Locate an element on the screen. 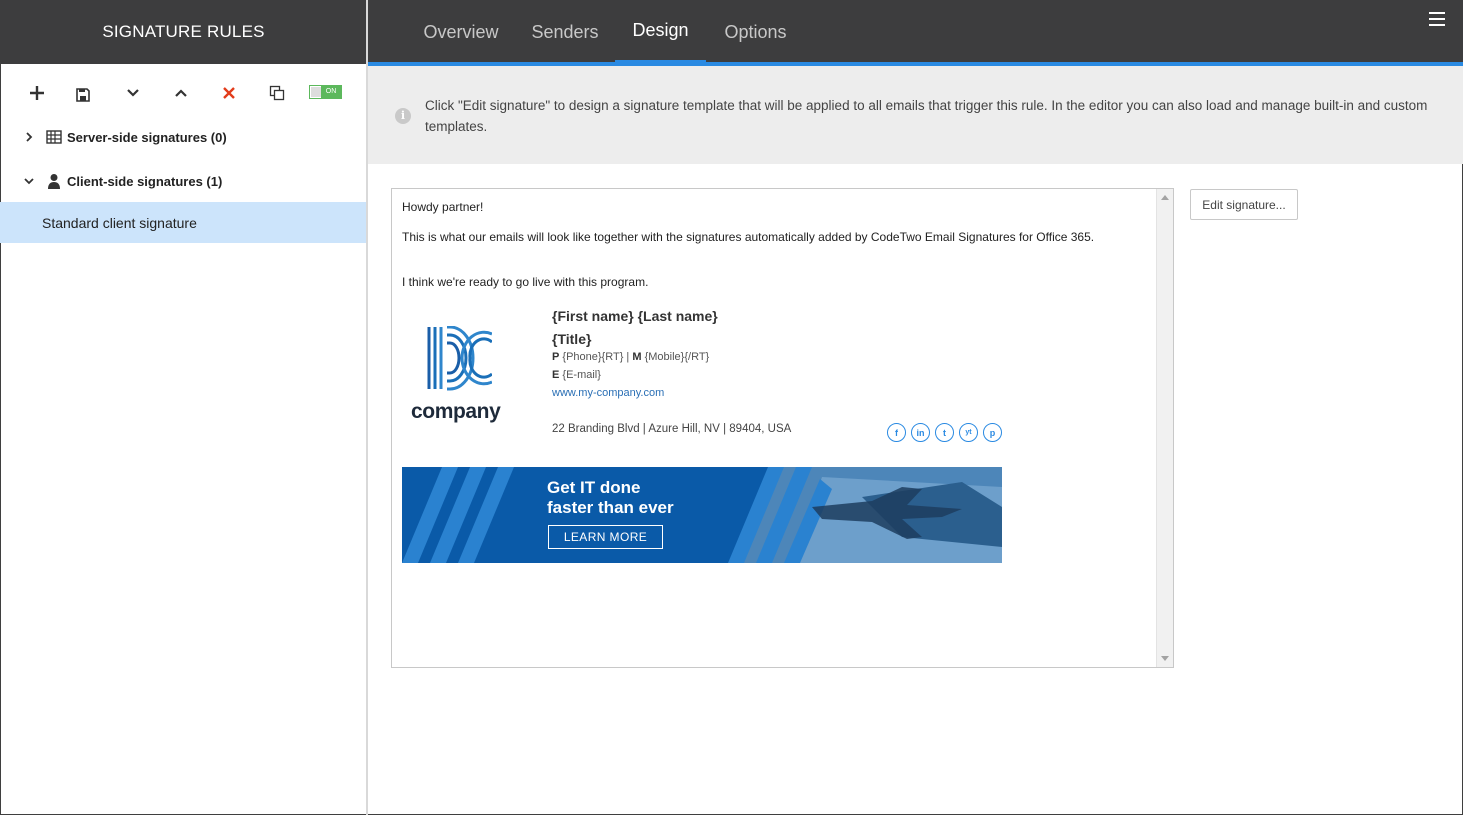 The image size is (1463, 815). info-icon: i is located at coordinates (403, 116).